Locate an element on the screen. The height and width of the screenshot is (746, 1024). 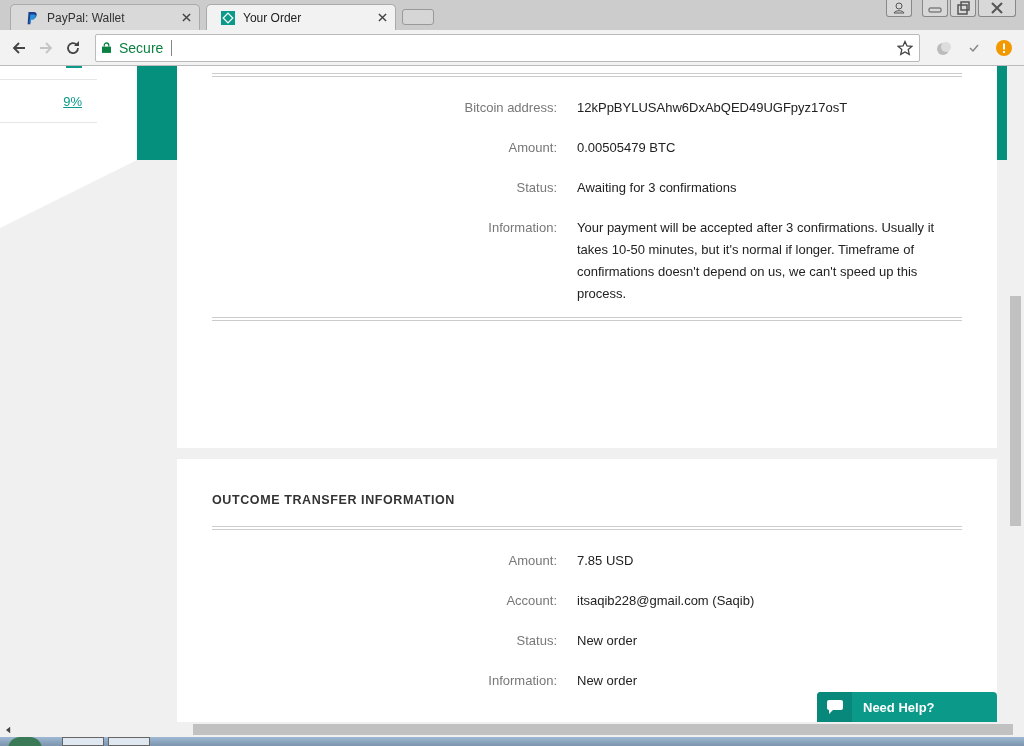
security-label: Secure is located at coordinates (141, 47).